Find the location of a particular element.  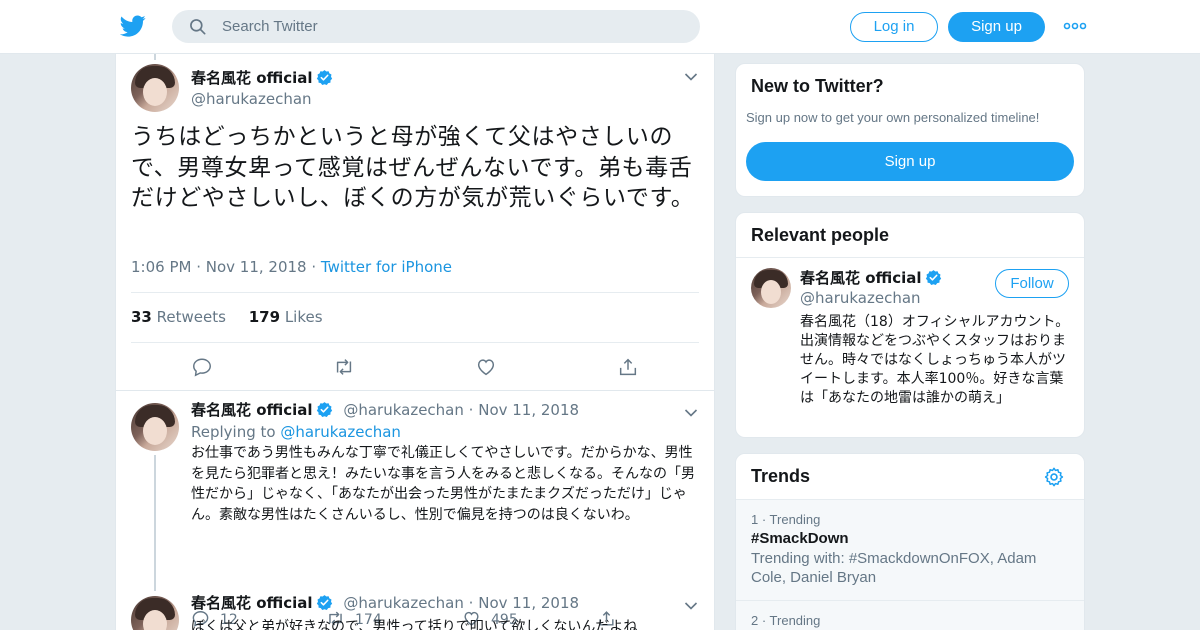

retweet-icon is located at coordinates (344, 367).